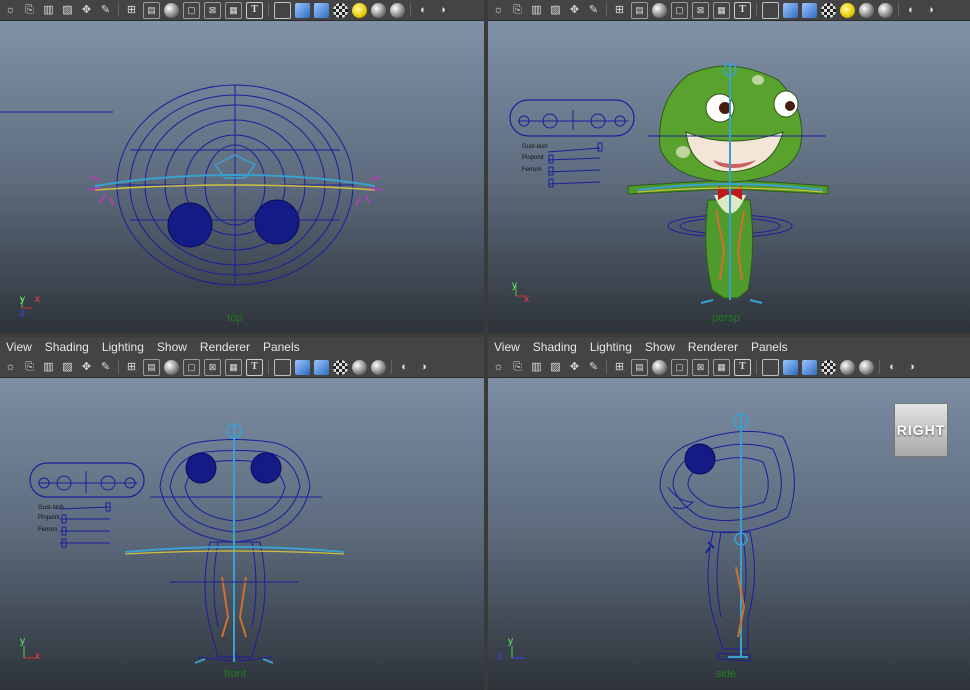  What do you see at coordinates (235, 318) in the screenshot?
I see `camera-label: top` at bounding box center [235, 318].